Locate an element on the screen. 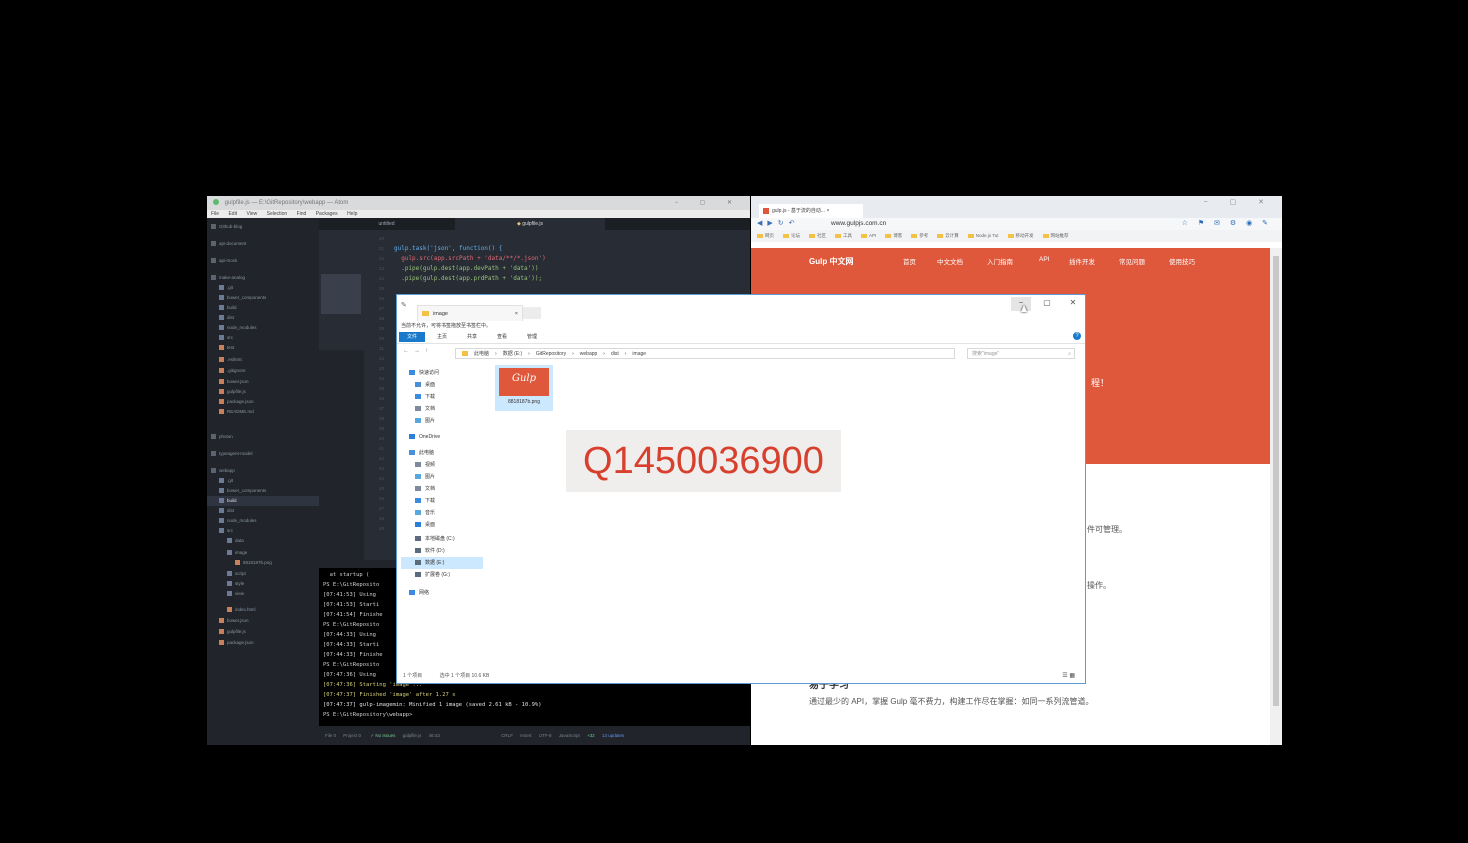 This screenshot has width=1468, height=843. nav-pane-item: 此电脑 is located at coordinates (421, 453).